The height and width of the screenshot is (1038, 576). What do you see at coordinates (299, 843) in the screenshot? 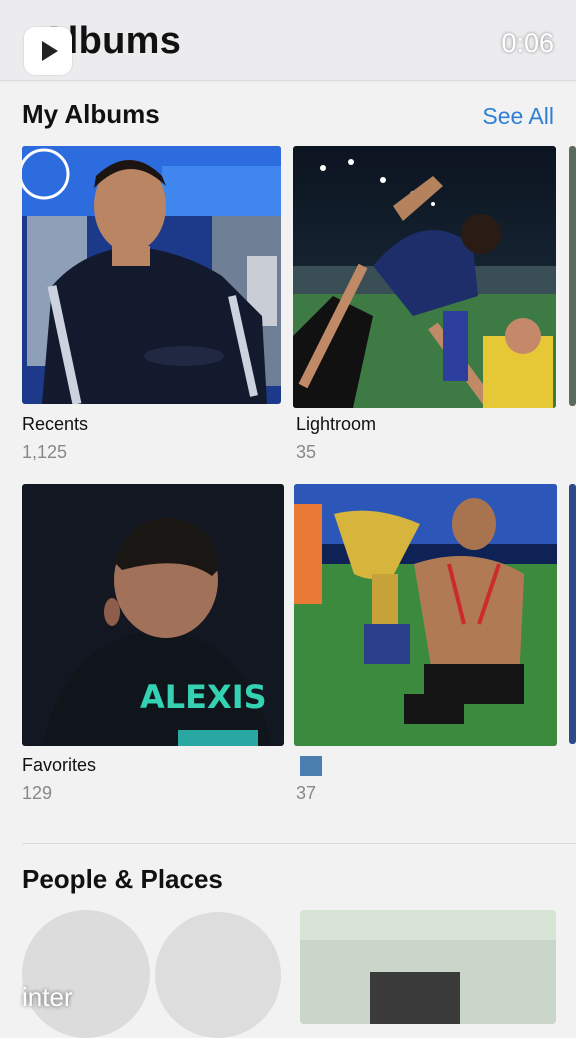
I see `section-divider` at bounding box center [299, 843].